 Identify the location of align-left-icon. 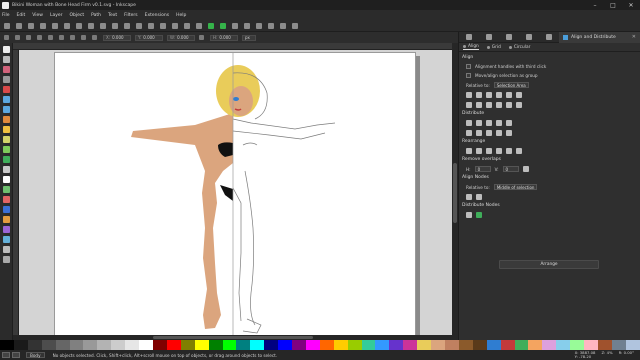
(479, 95).